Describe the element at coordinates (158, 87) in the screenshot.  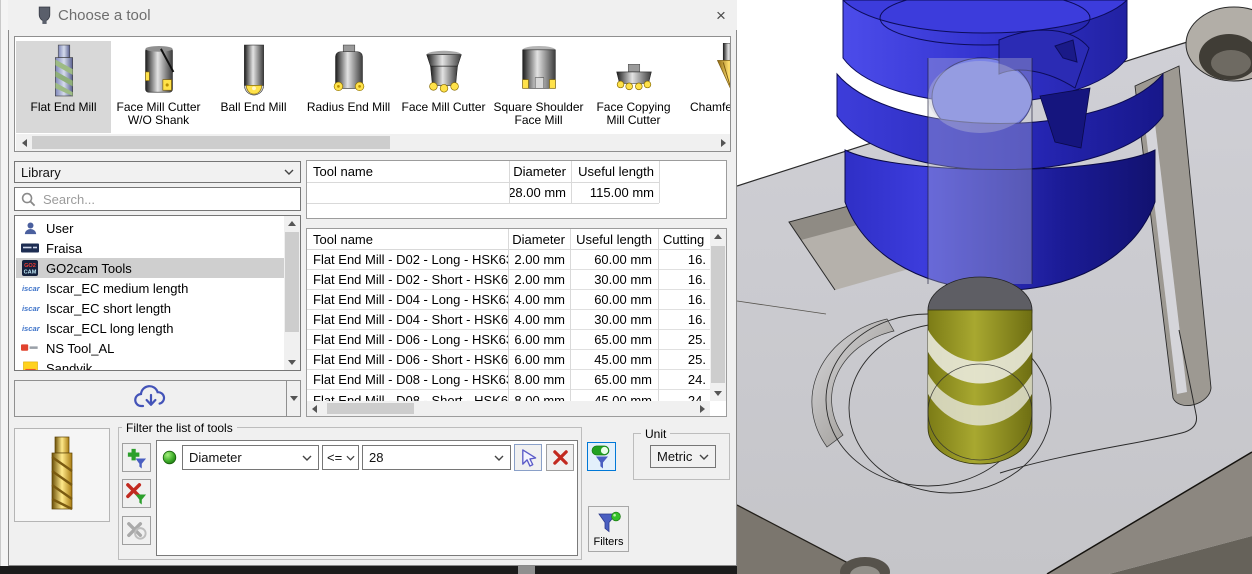
I see `tool-type-face-mill-wo-shank: Face Mill Cutter W/O Shank` at that location.